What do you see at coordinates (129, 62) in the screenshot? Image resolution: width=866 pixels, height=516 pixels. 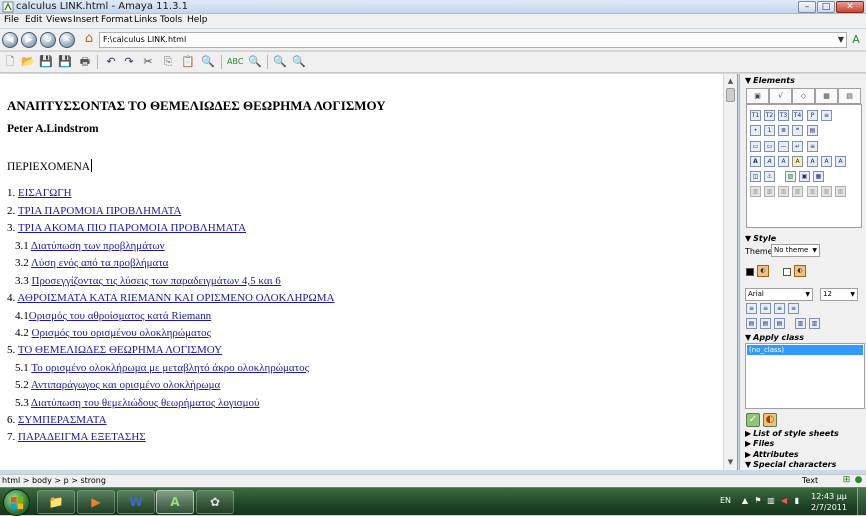 I see `redo-icon: ↷` at bounding box center [129, 62].